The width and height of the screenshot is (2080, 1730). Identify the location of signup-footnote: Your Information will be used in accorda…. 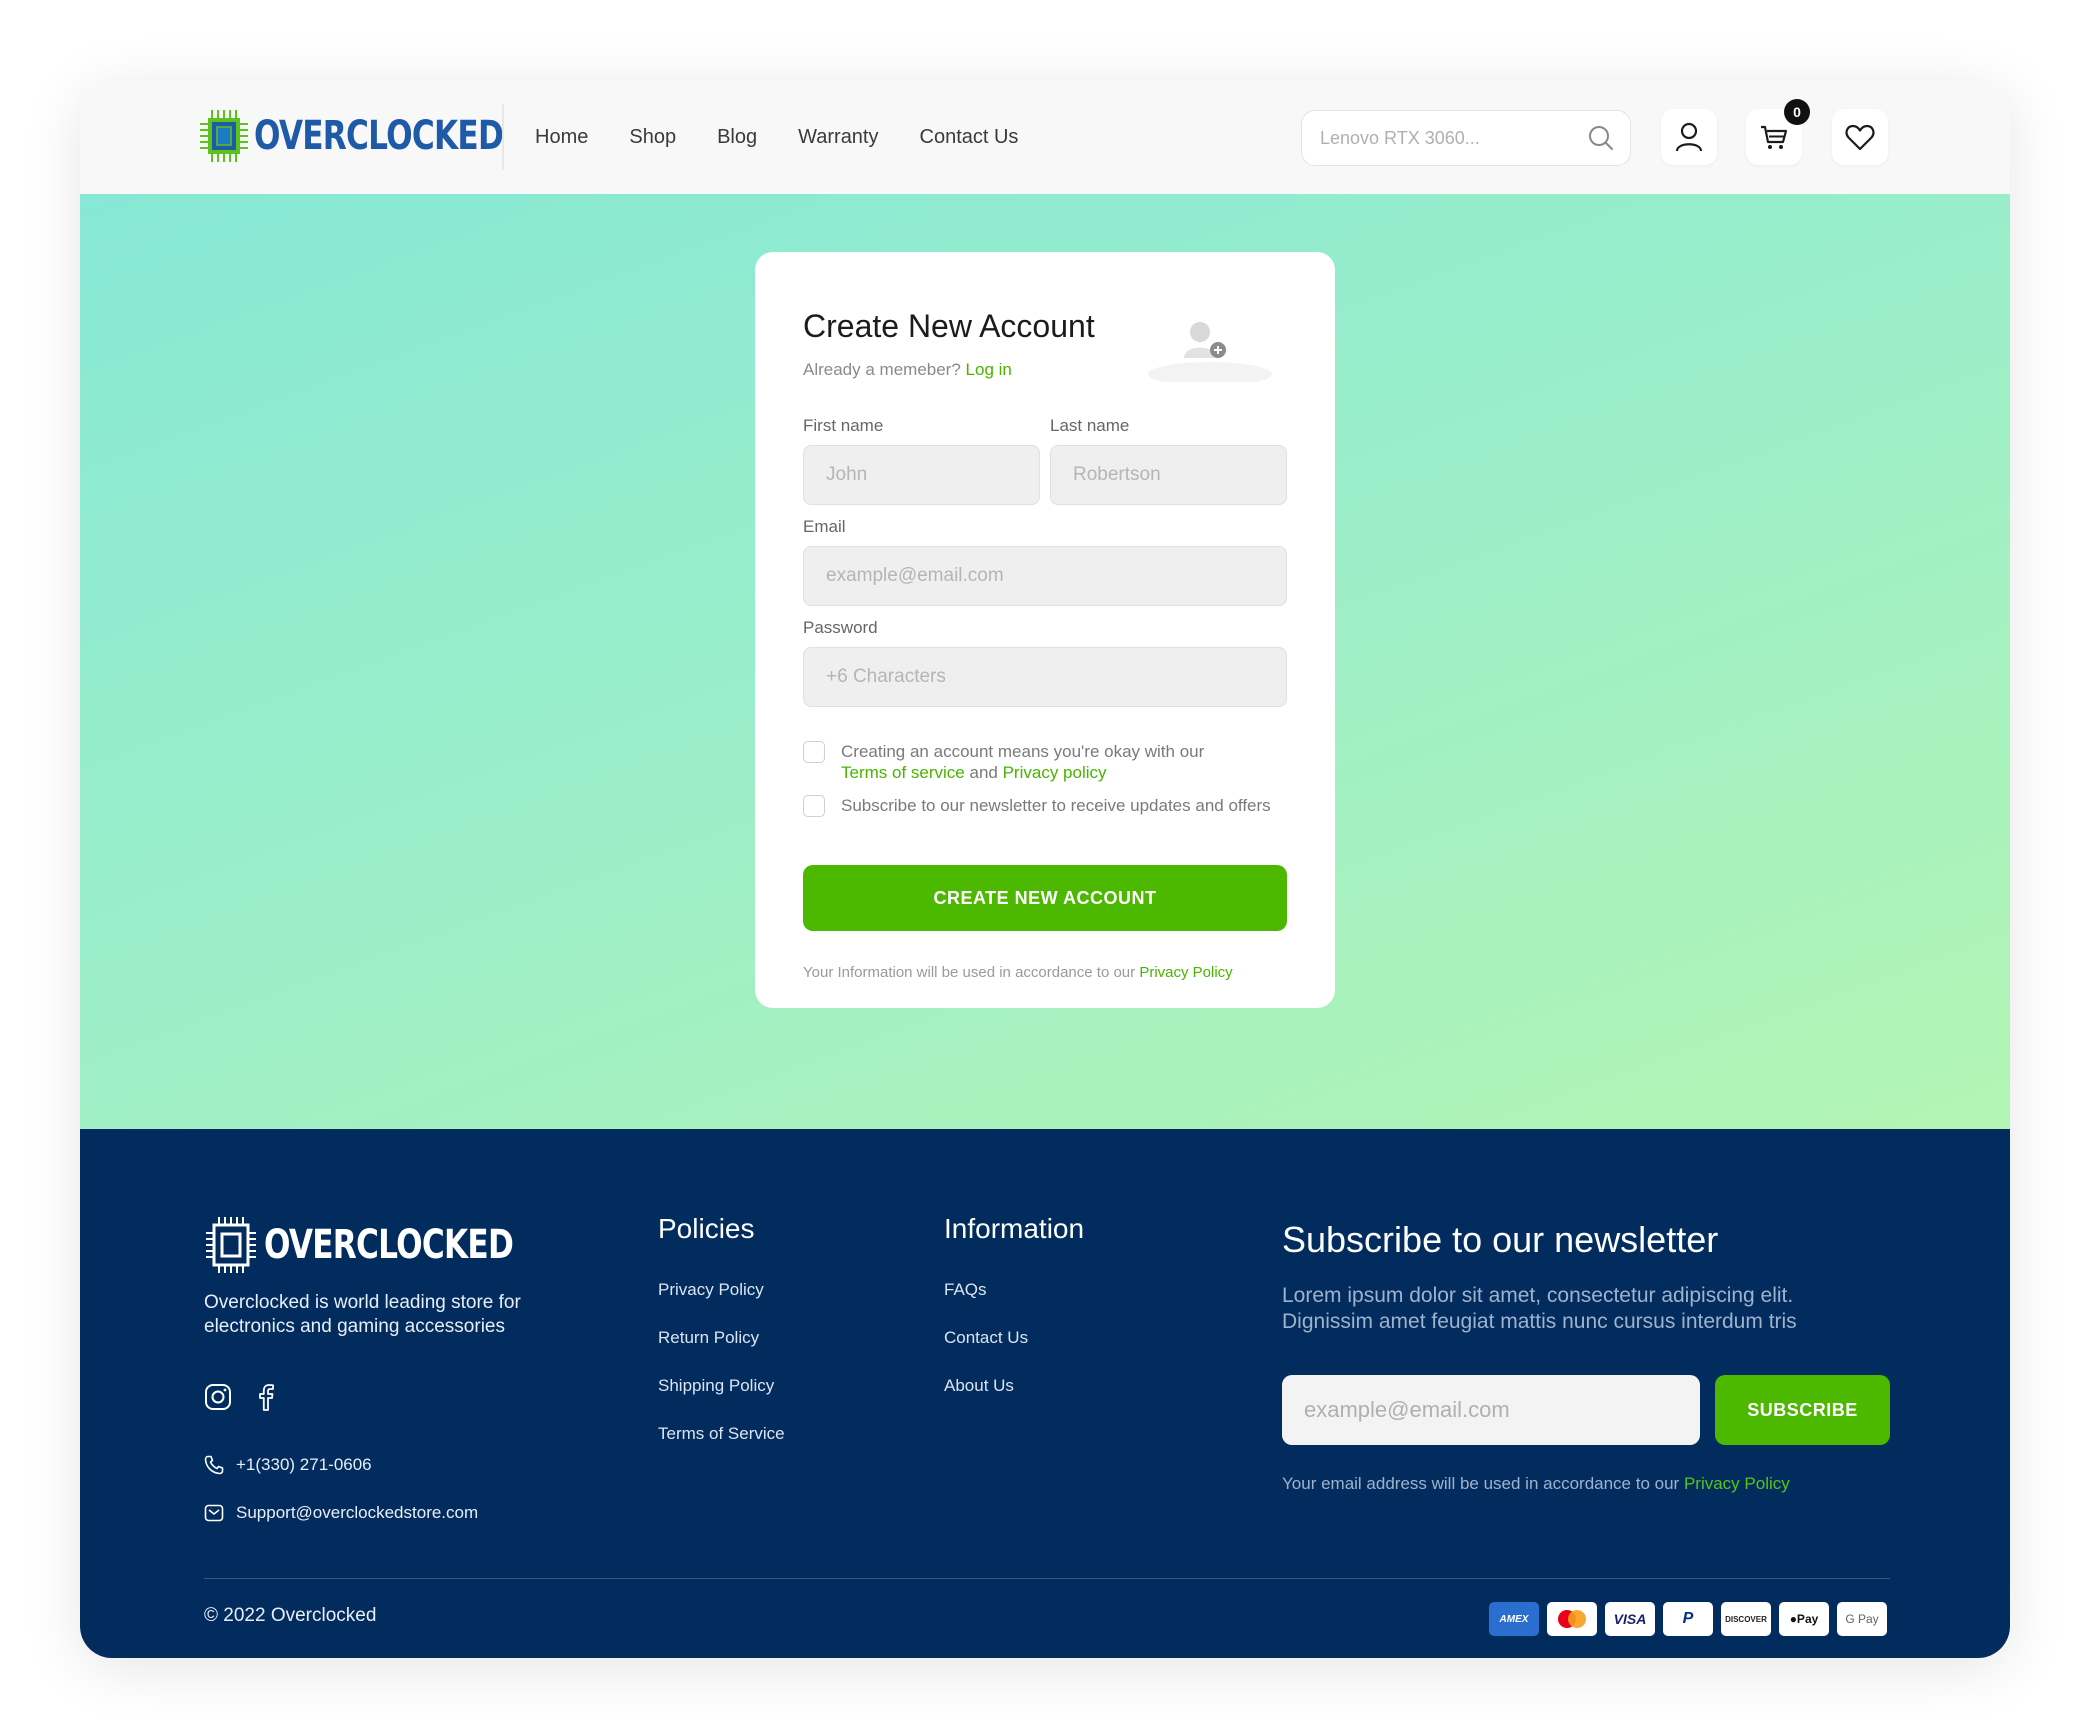
(1018, 972).